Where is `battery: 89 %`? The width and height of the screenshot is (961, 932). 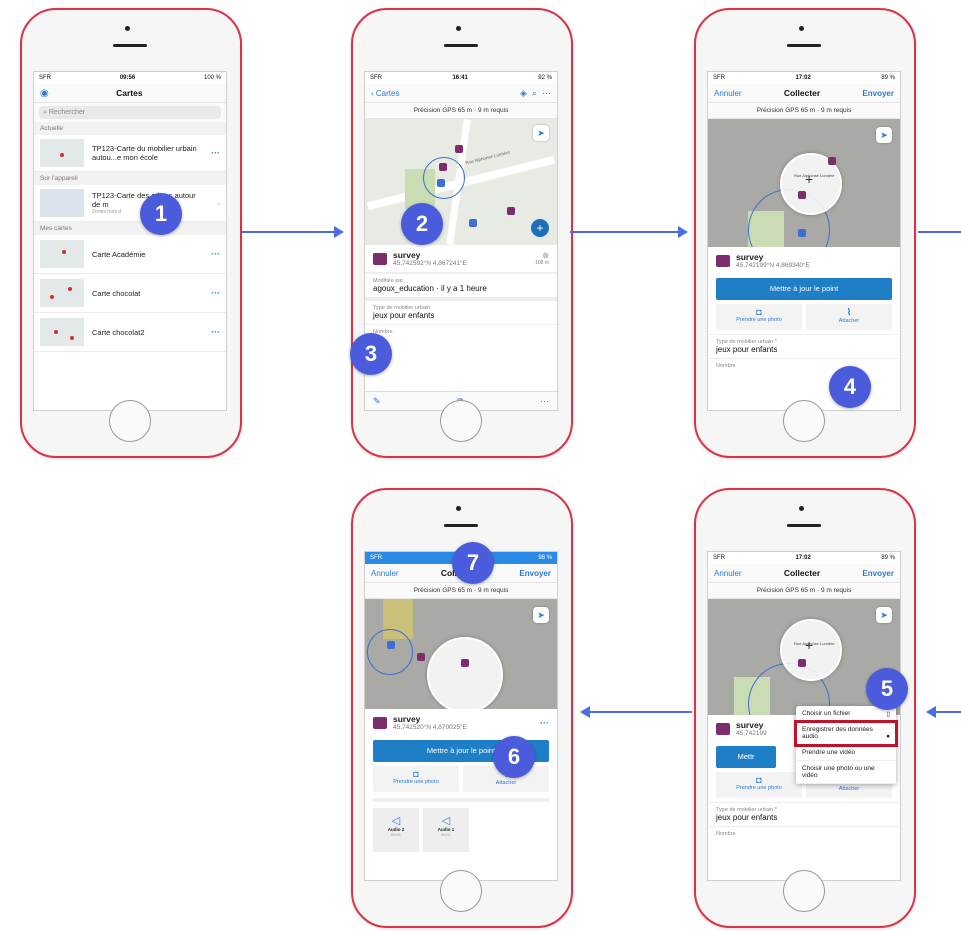 battery: 89 % is located at coordinates (888, 558).